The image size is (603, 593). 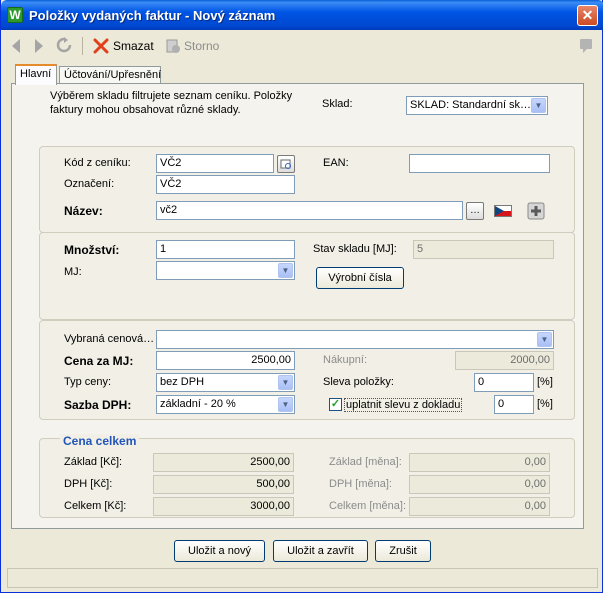 What do you see at coordinates (345, 360) in the screenshot?
I see `purchase-label: Nákupní:` at bounding box center [345, 360].